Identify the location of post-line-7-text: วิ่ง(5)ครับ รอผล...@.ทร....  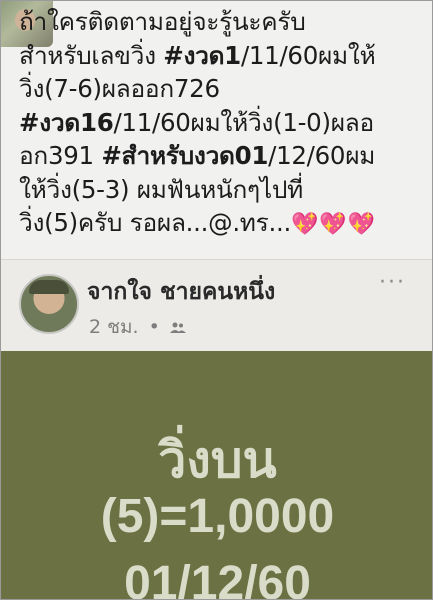
(155, 222).